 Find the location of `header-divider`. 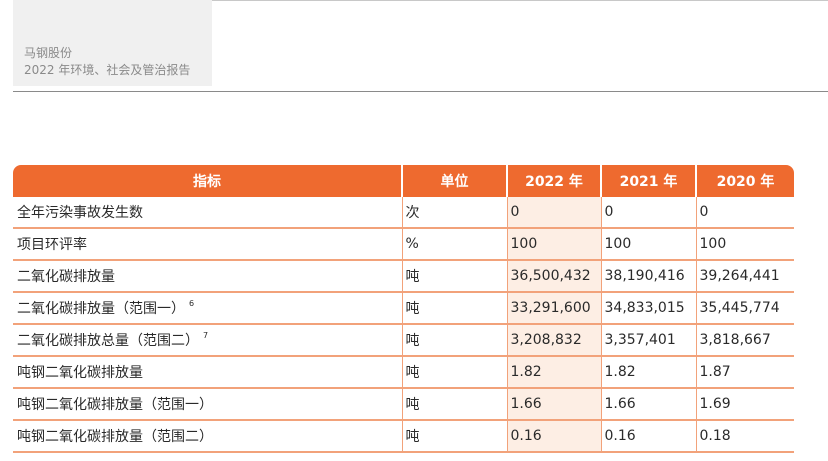

header-divider is located at coordinates (420, 91).